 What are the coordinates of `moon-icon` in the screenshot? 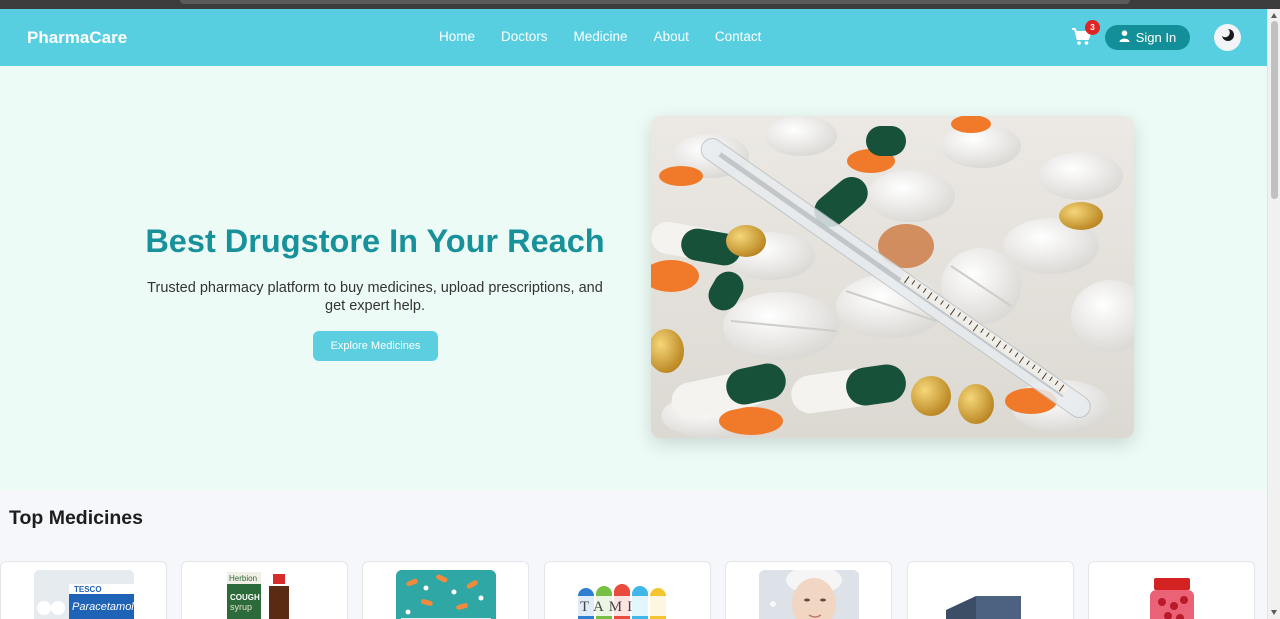 It's located at (1227, 37).